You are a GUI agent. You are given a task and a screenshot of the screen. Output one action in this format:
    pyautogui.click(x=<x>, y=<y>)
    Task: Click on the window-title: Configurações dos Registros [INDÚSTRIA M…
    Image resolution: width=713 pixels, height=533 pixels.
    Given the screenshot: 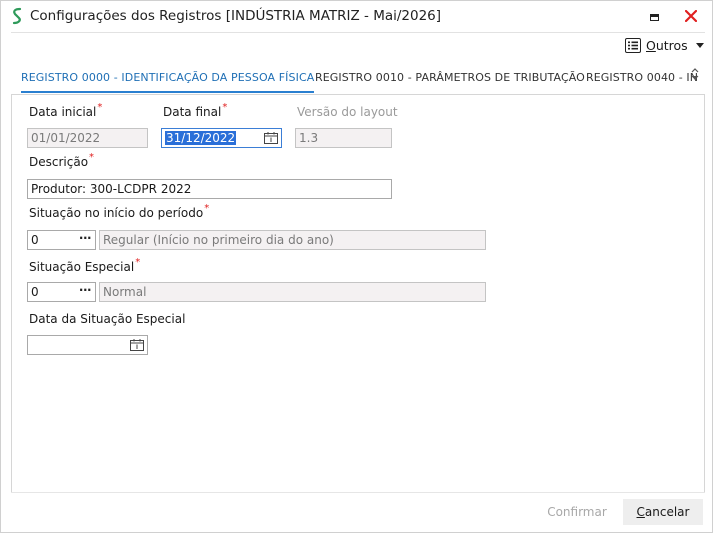 What is the action you would take?
    pyautogui.click(x=236, y=16)
    